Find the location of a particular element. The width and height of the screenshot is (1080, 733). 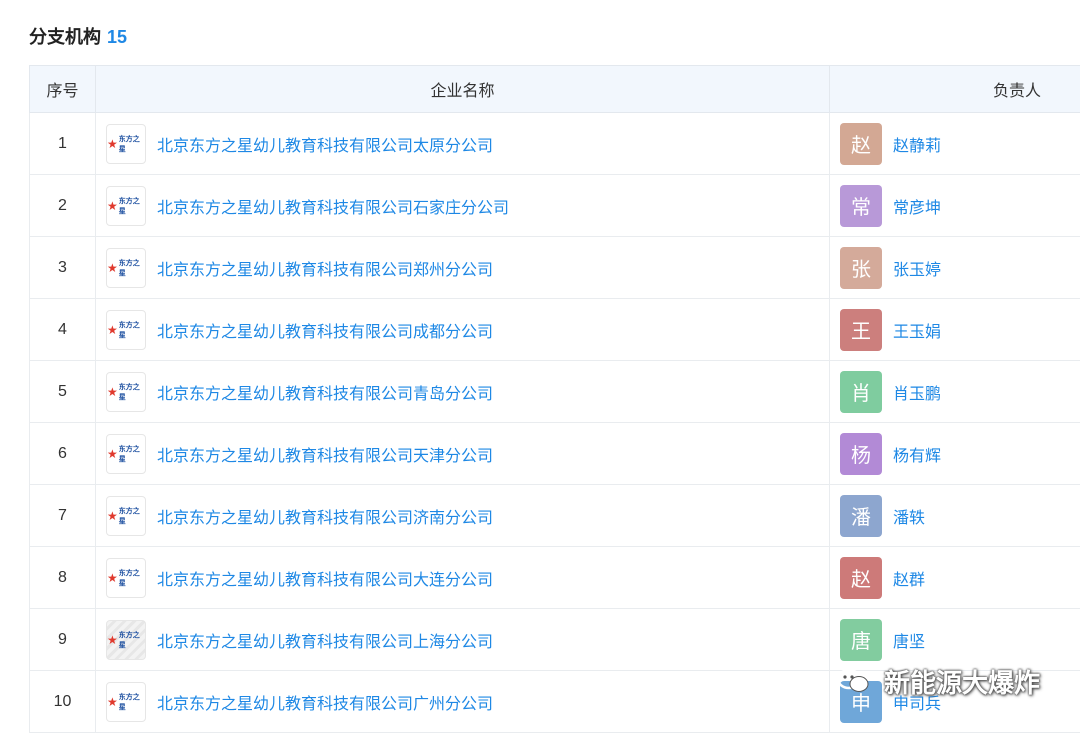

table-row: 3★东方之星北京东方之星幼儿教育科技有限公司郑州分公司张张玉婷 is located at coordinates (555, 268).